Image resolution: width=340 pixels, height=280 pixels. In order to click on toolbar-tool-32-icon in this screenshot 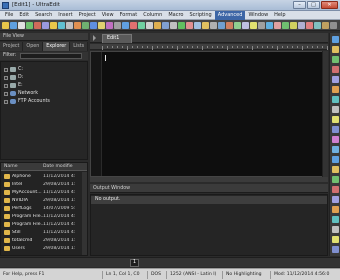, I will do `click(253, 25)`.